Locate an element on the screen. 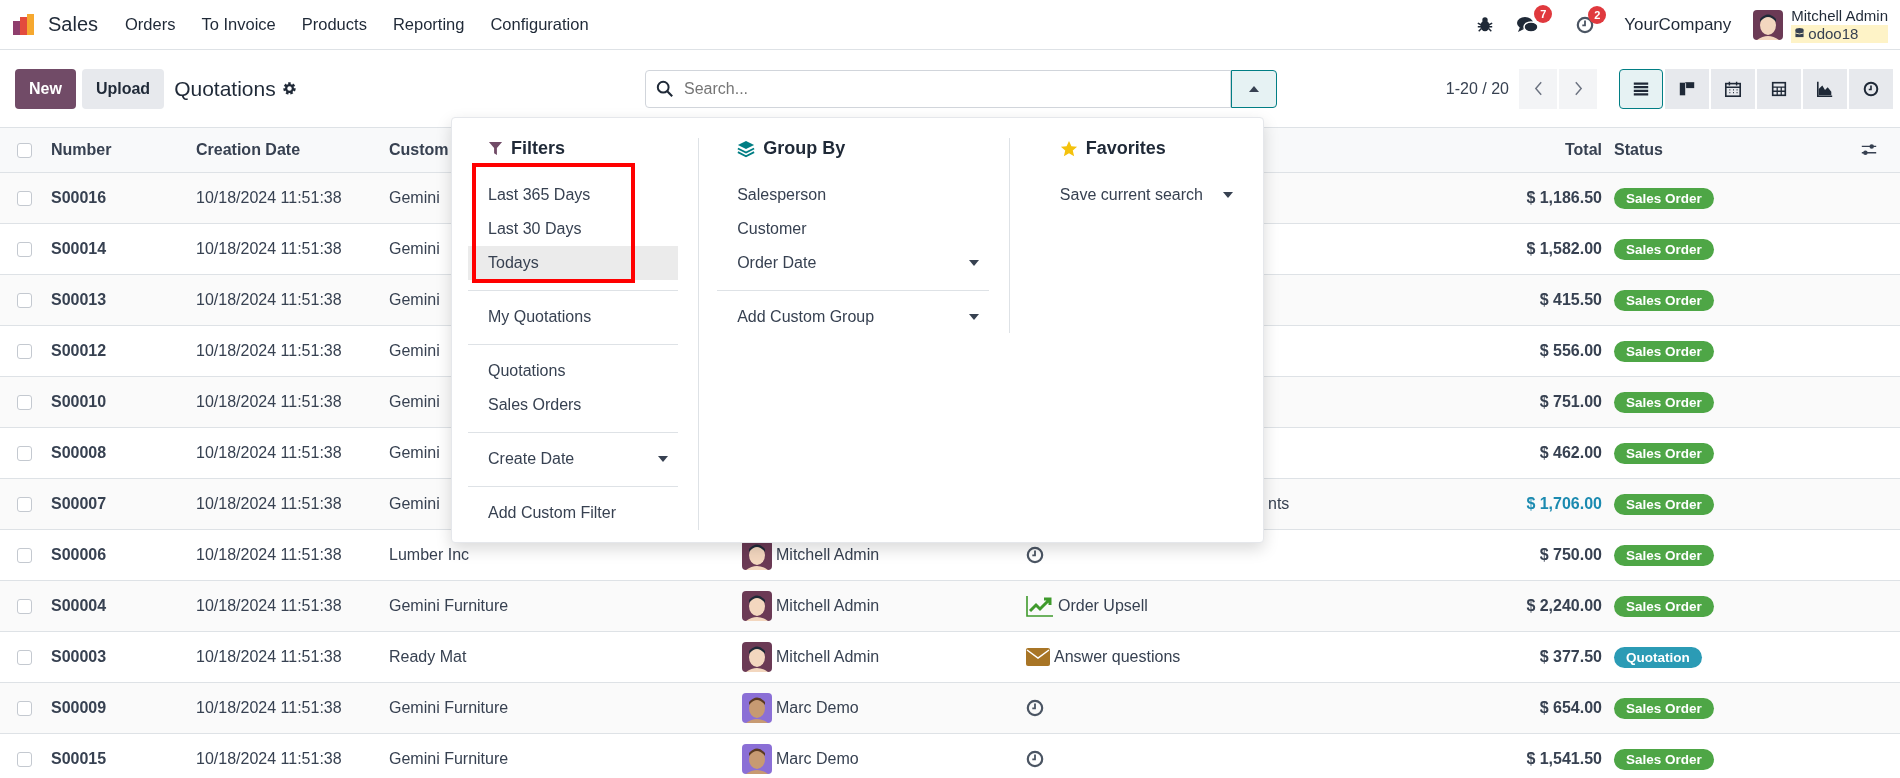  select-all-checkbox is located at coordinates (24, 150).